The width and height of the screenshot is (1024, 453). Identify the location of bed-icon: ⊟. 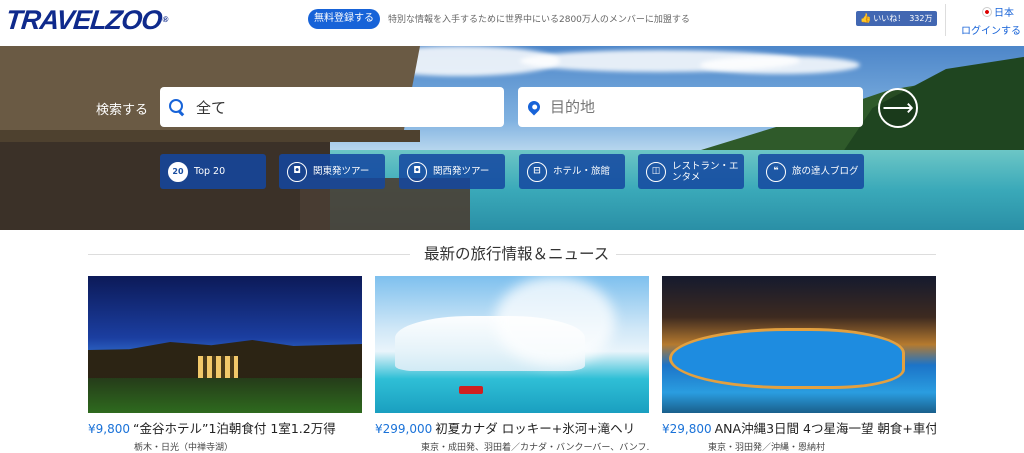
(537, 171).